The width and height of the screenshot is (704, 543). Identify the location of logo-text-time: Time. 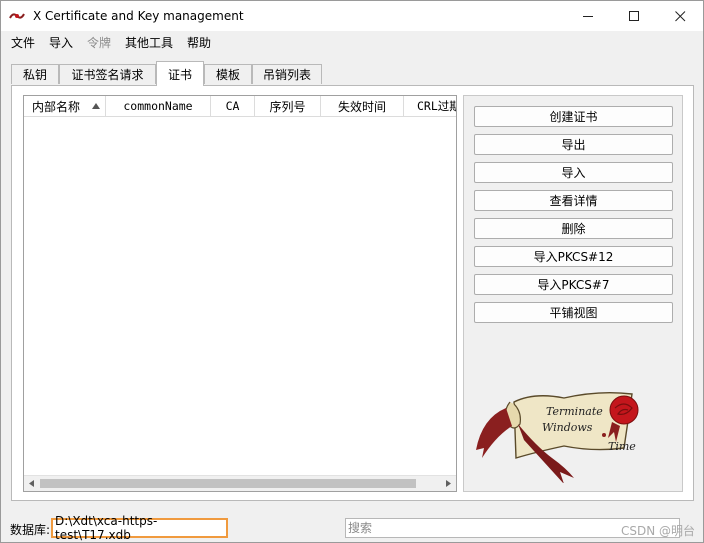
(622, 446).